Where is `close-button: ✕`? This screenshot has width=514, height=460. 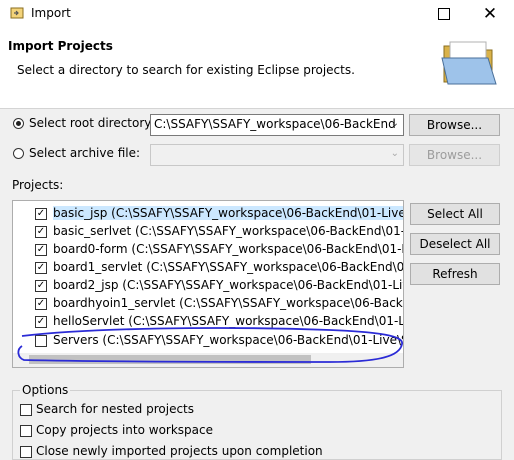
close-button: ✕ is located at coordinates (490, 14).